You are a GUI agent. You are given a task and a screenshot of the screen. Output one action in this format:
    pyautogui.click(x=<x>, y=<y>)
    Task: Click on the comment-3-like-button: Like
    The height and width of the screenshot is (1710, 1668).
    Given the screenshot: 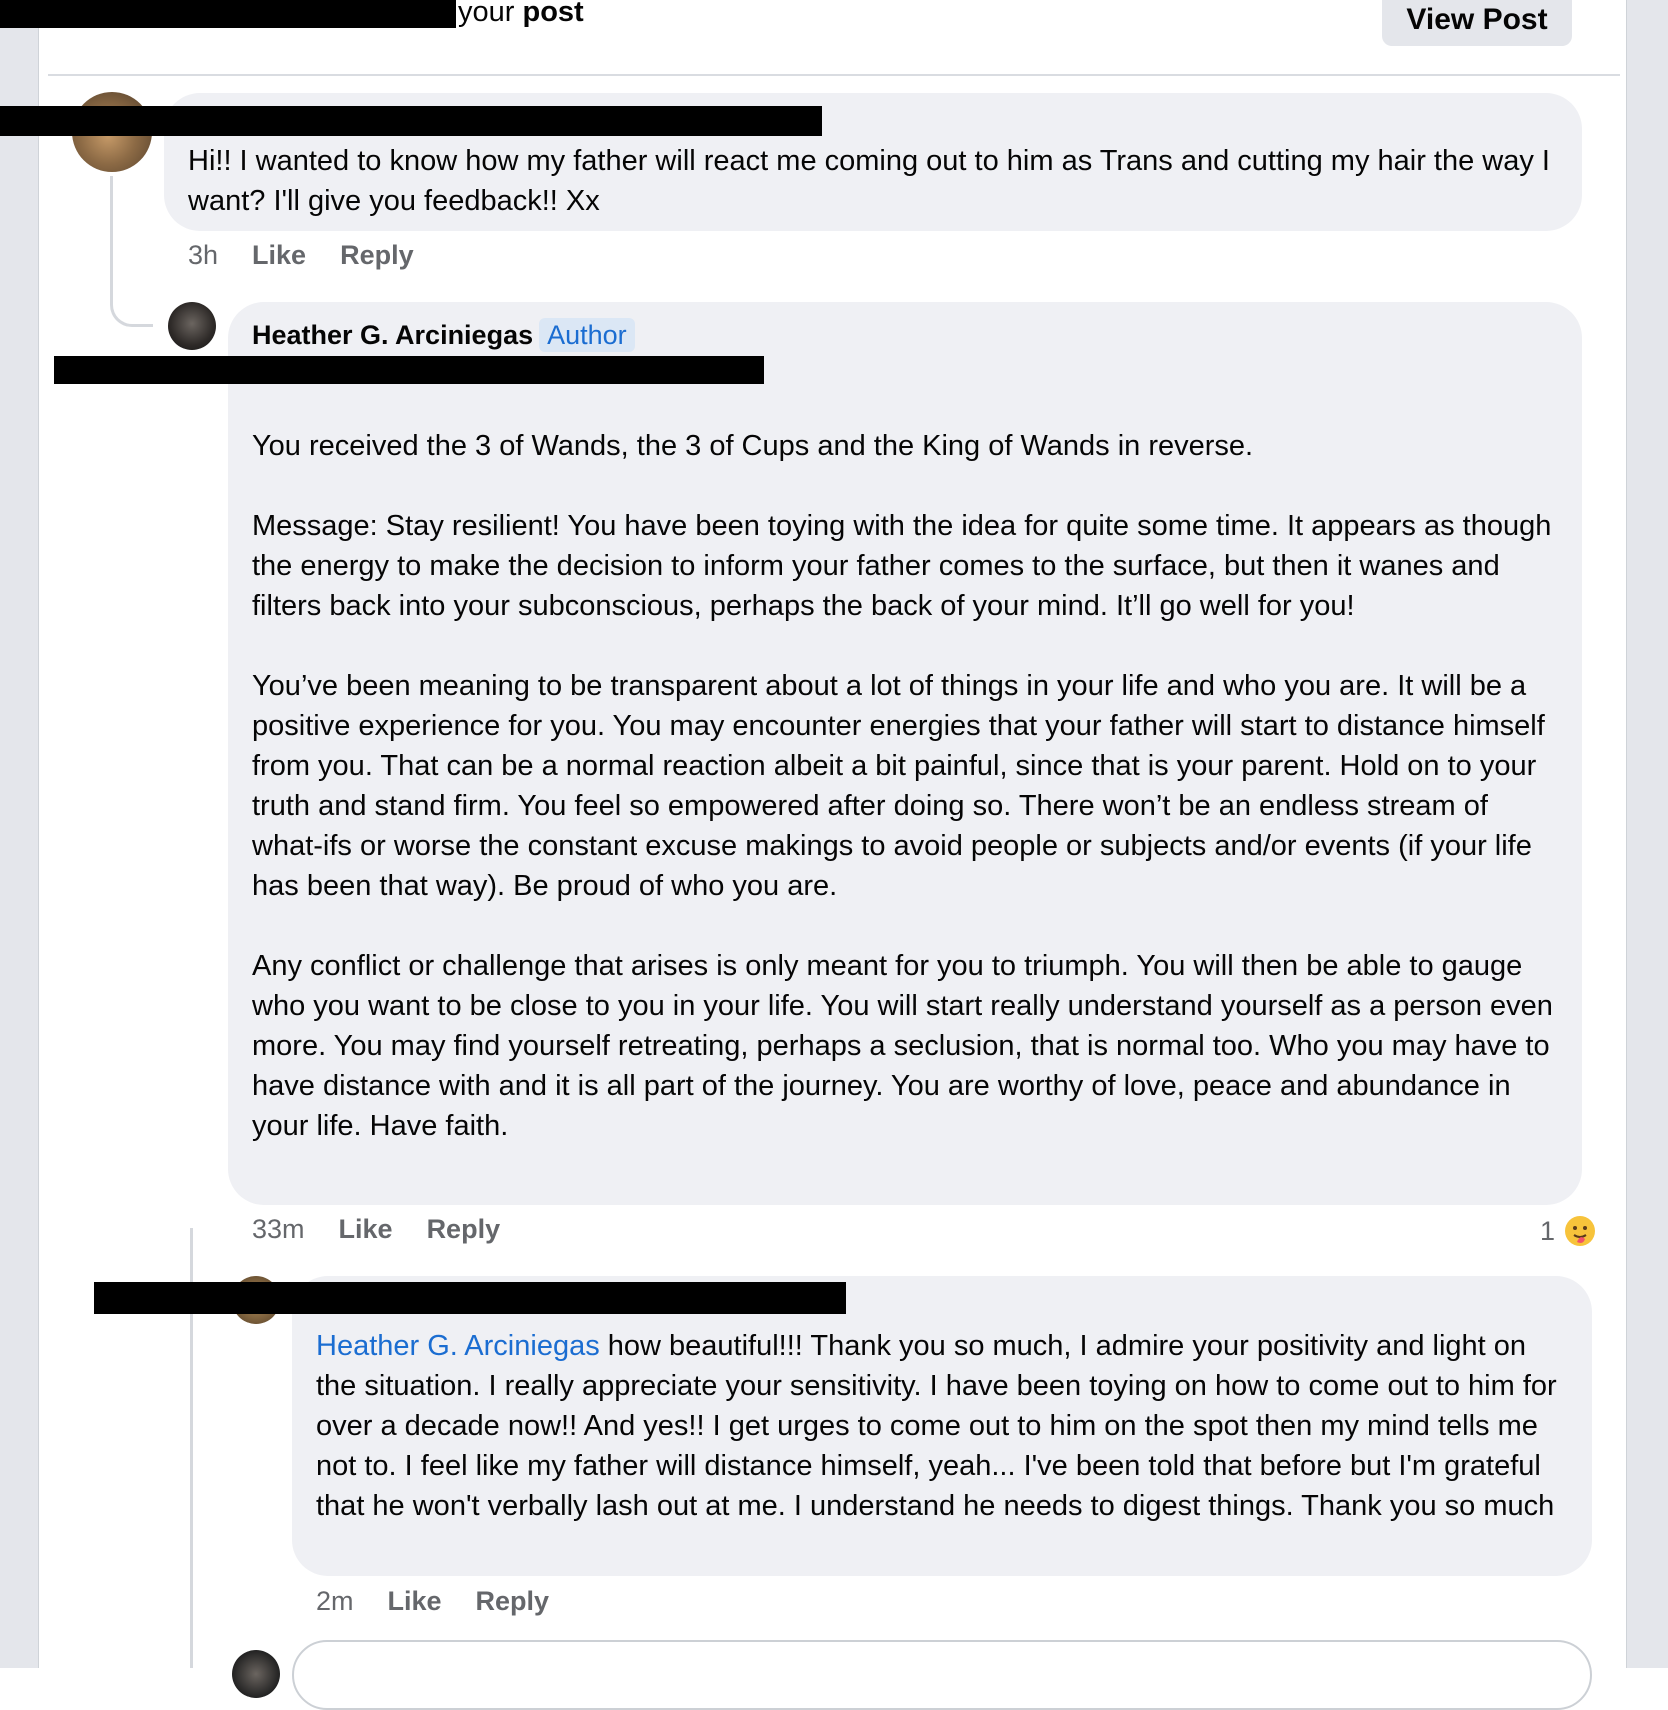 What is the action you would take?
    pyautogui.click(x=415, y=1601)
    